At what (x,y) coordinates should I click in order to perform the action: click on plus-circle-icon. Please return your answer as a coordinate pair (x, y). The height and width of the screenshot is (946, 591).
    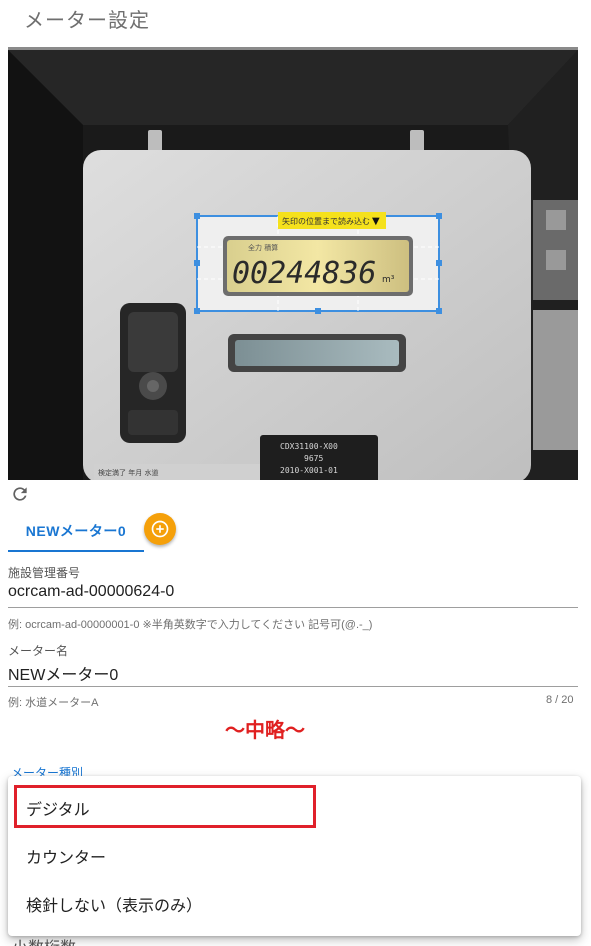
    Looking at the image, I should click on (160, 529).